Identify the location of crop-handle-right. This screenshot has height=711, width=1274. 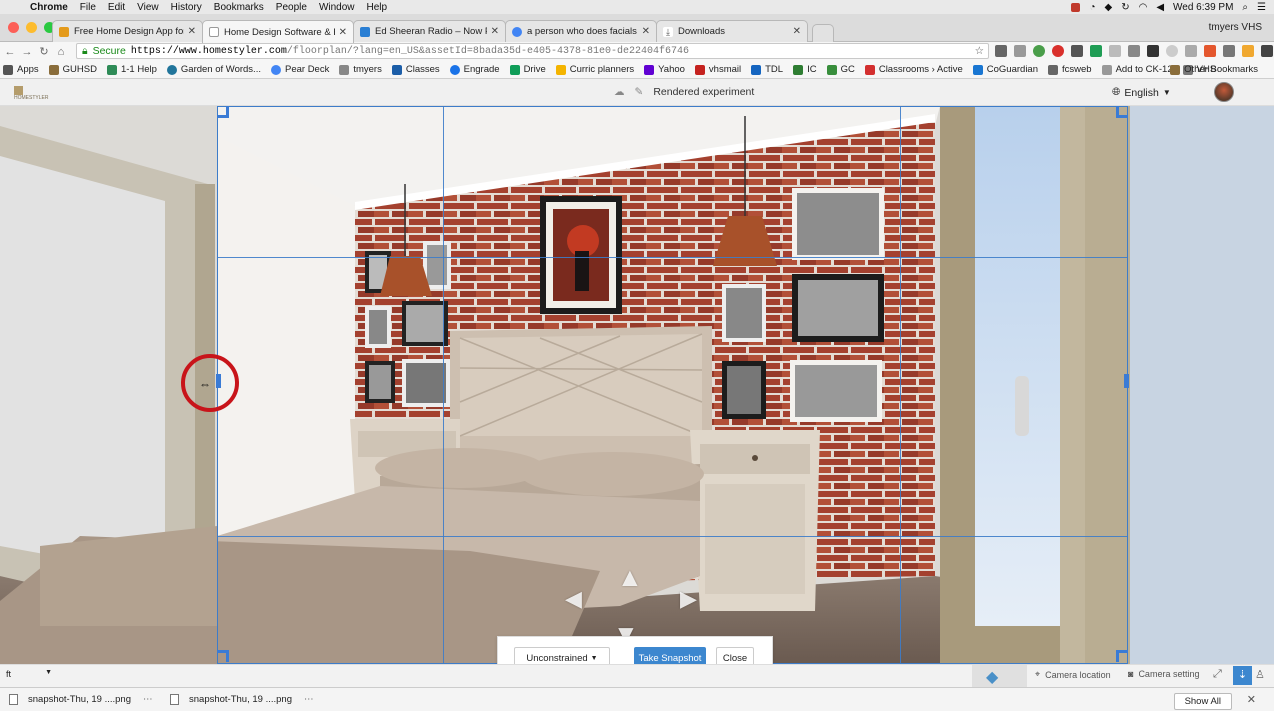
(1126, 381).